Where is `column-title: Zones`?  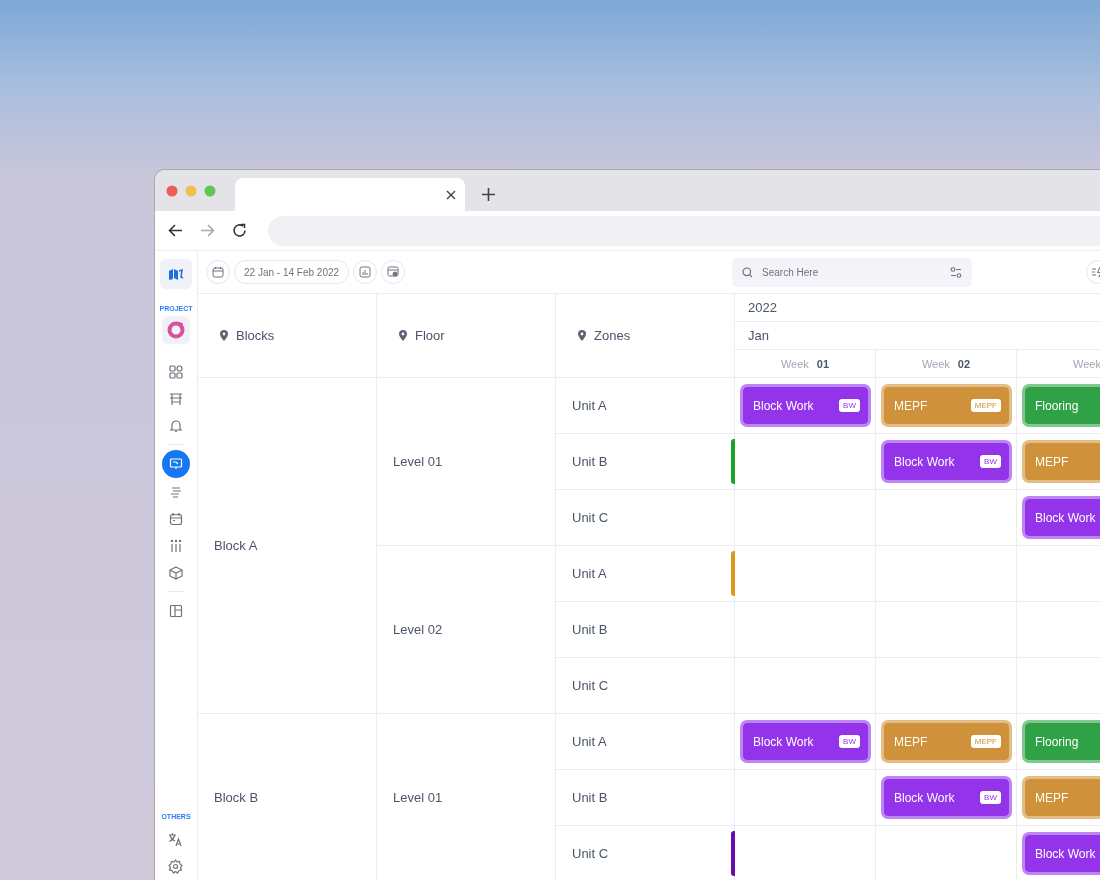 column-title: Zones is located at coordinates (612, 335).